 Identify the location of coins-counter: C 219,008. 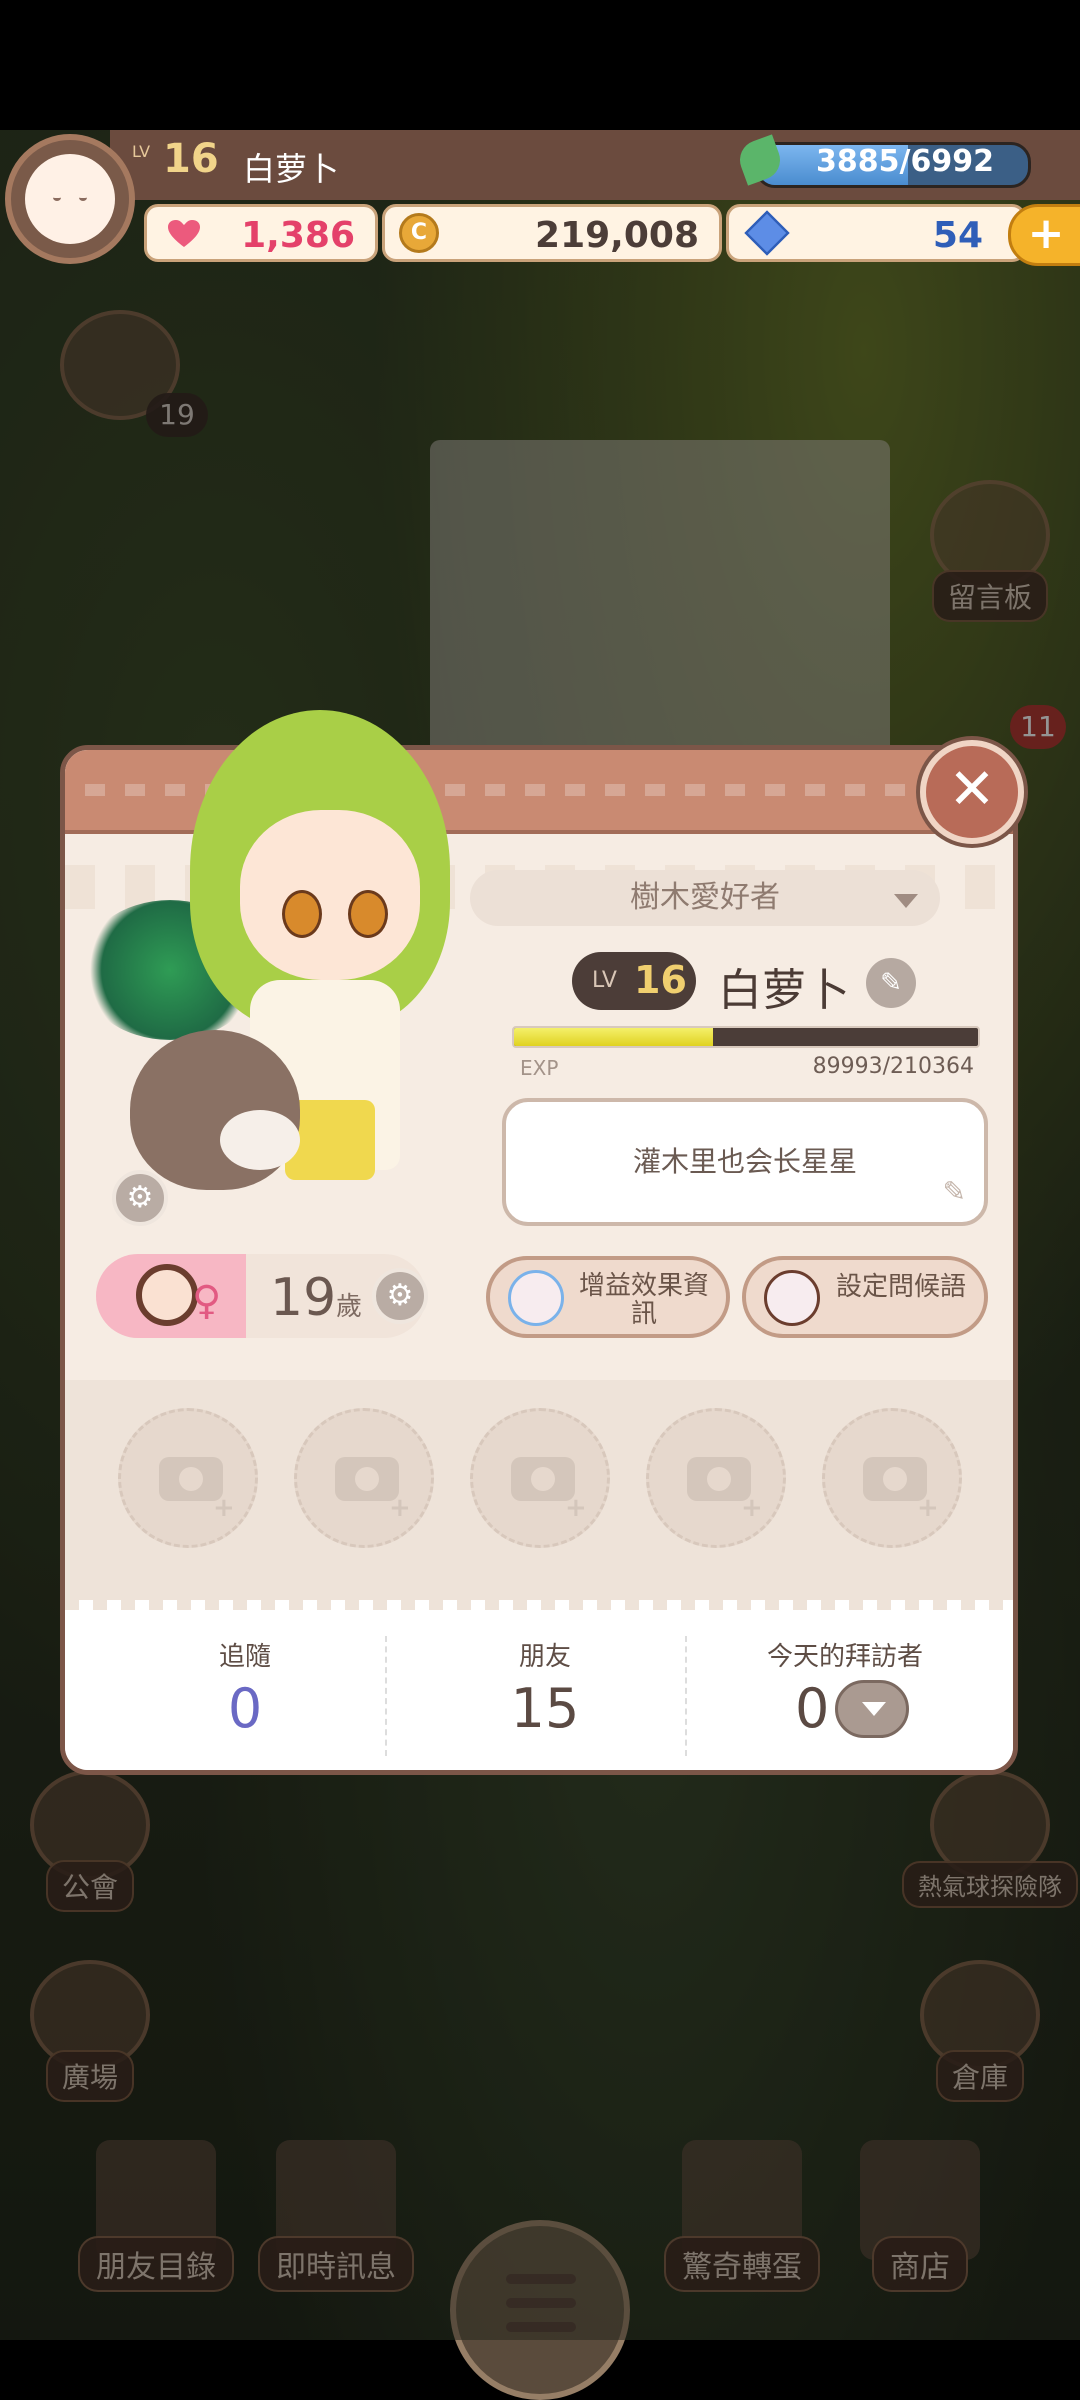
(552, 233).